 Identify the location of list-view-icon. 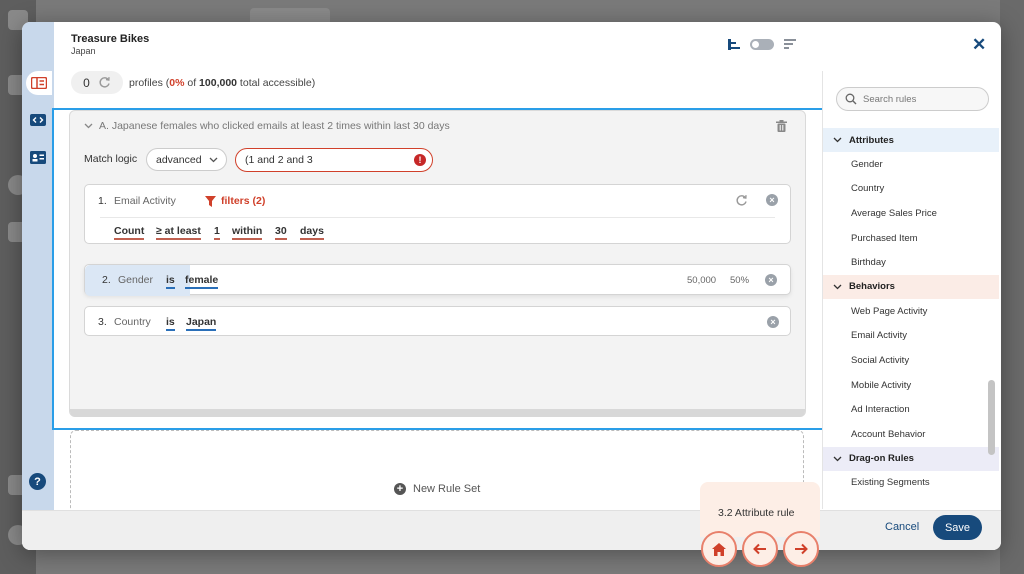
(790, 44).